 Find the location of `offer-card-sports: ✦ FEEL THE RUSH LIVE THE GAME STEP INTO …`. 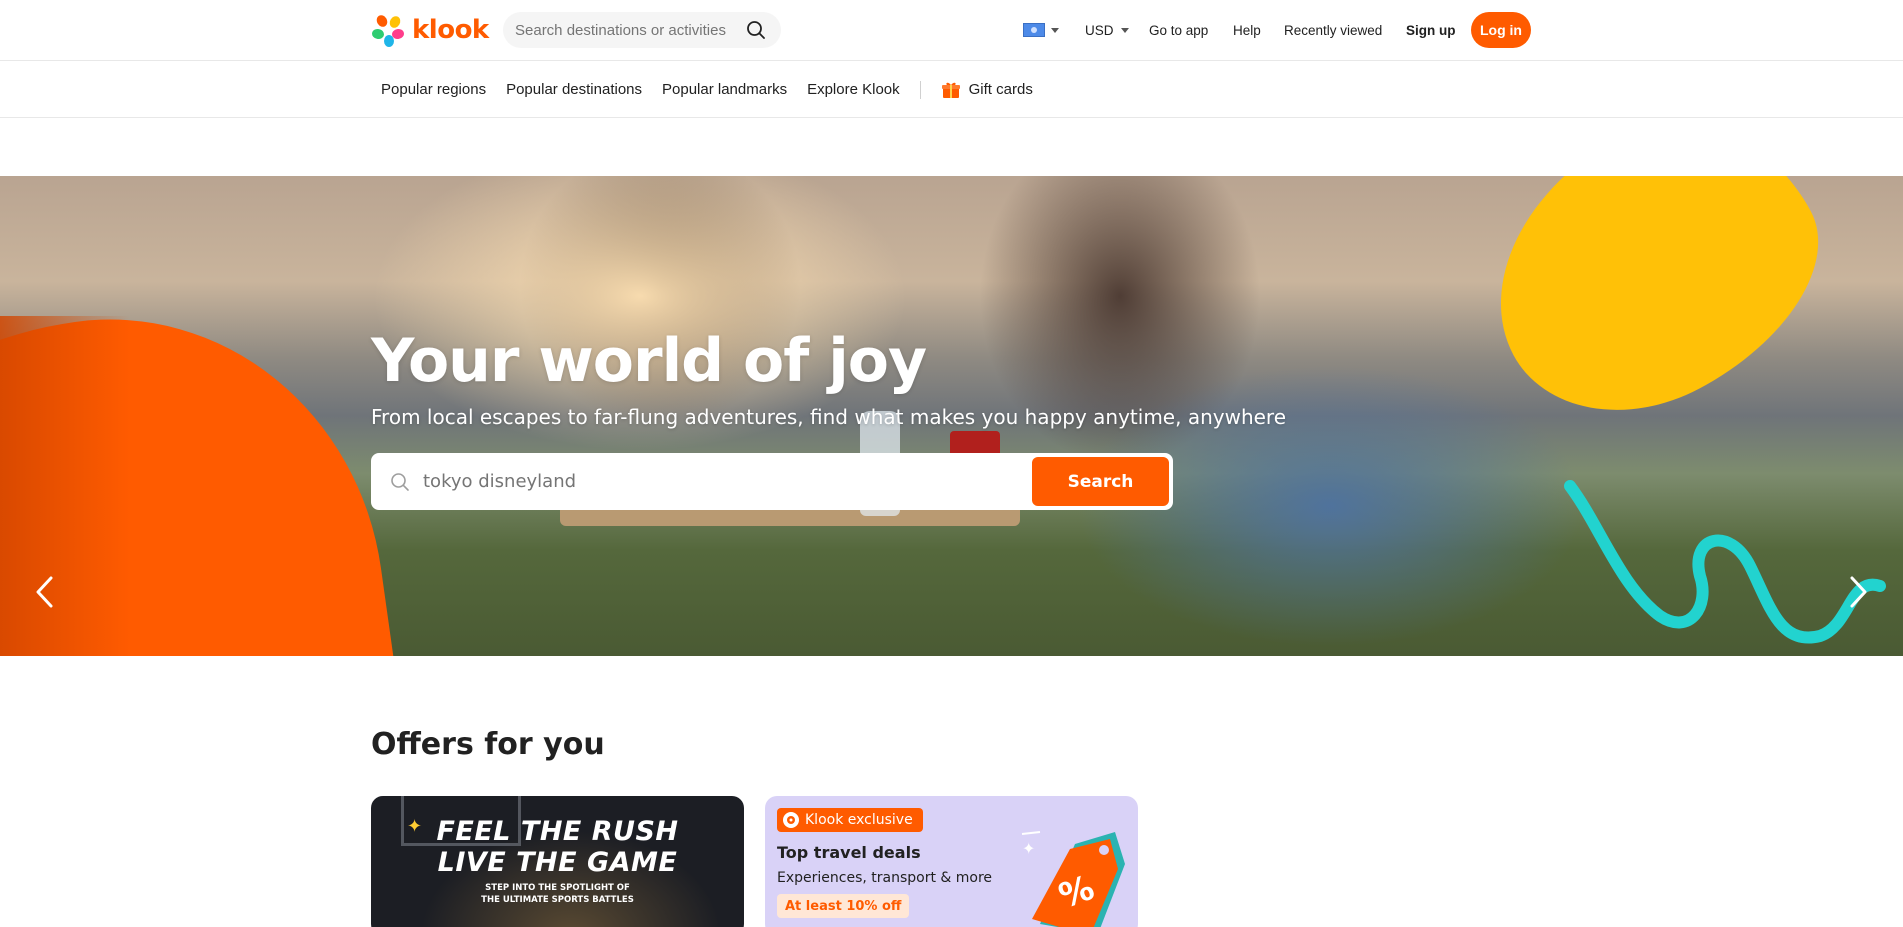

offer-card-sports: ✦ FEEL THE RUSH LIVE THE GAME STEP INTO … is located at coordinates (557, 861).